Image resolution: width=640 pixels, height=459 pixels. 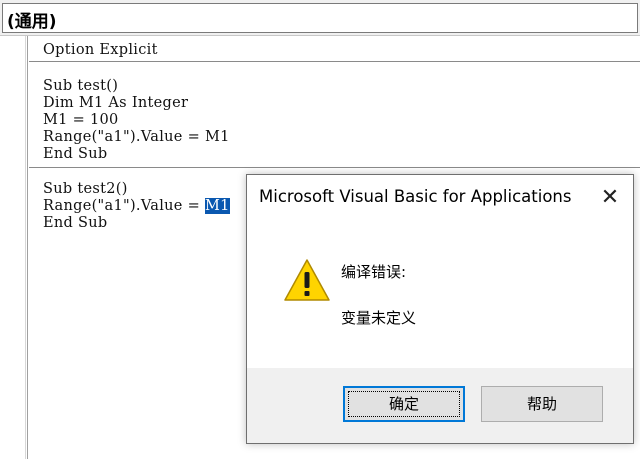 What do you see at coordinates (610, 198) in the screenshot?
I see `close-icon: ✕` at bounding box center [610, 198].